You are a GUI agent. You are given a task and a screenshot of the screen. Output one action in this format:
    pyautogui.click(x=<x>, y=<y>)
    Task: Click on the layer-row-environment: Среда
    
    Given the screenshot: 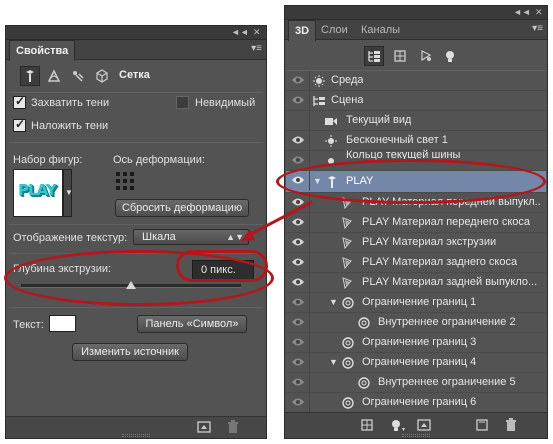 What is the action you would take?
    pyautogui.click(x=416, y=81)
    